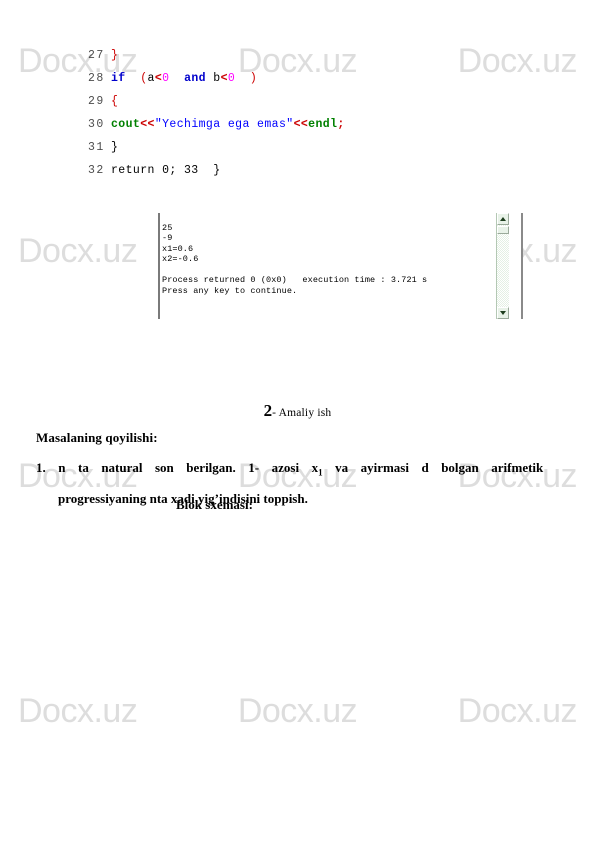 The image size is (595, 842). I want to click on problem-word: ta, so click(83, 467).